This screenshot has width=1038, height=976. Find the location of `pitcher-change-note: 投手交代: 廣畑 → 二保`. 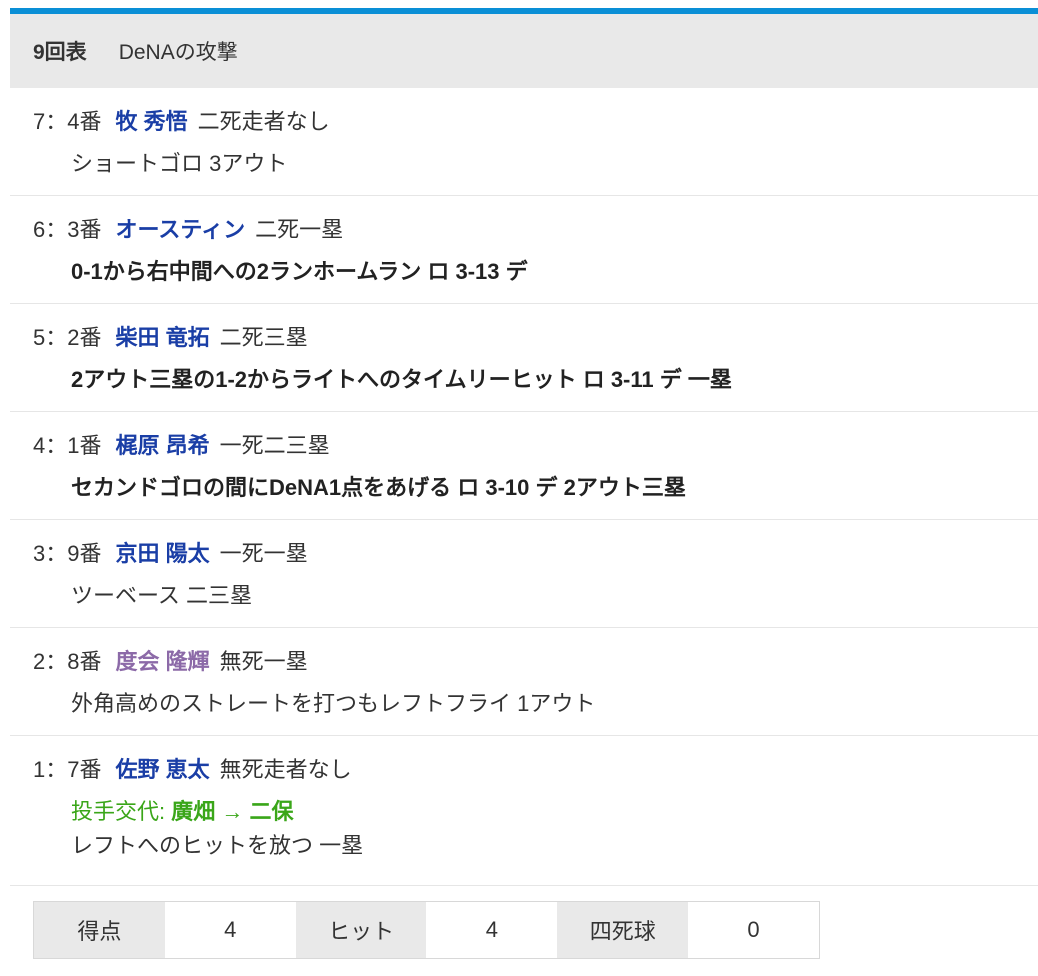

pitcher-change-note: 投手交代: 廣畑 → 二保 is located at coordinates (182, 812).